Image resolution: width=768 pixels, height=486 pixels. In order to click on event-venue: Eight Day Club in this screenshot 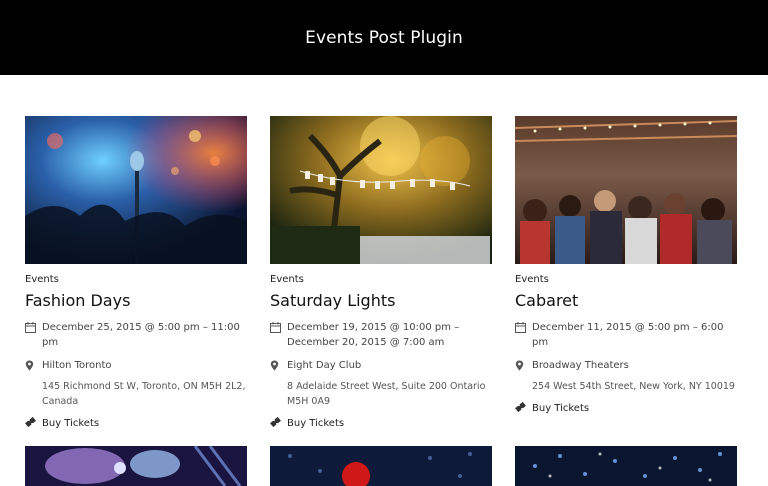, I will do `click(389, 365)`.